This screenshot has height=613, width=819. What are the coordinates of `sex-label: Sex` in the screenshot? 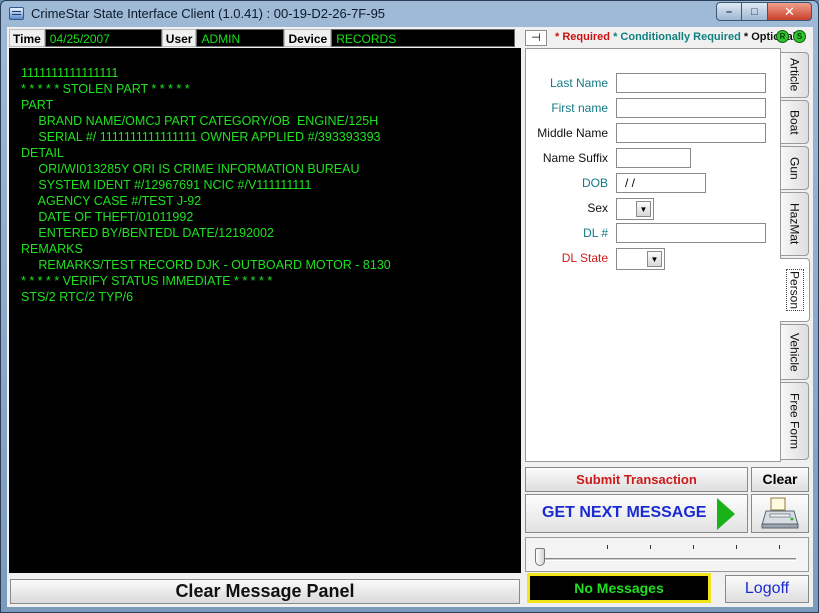 It's located at (597, 208).